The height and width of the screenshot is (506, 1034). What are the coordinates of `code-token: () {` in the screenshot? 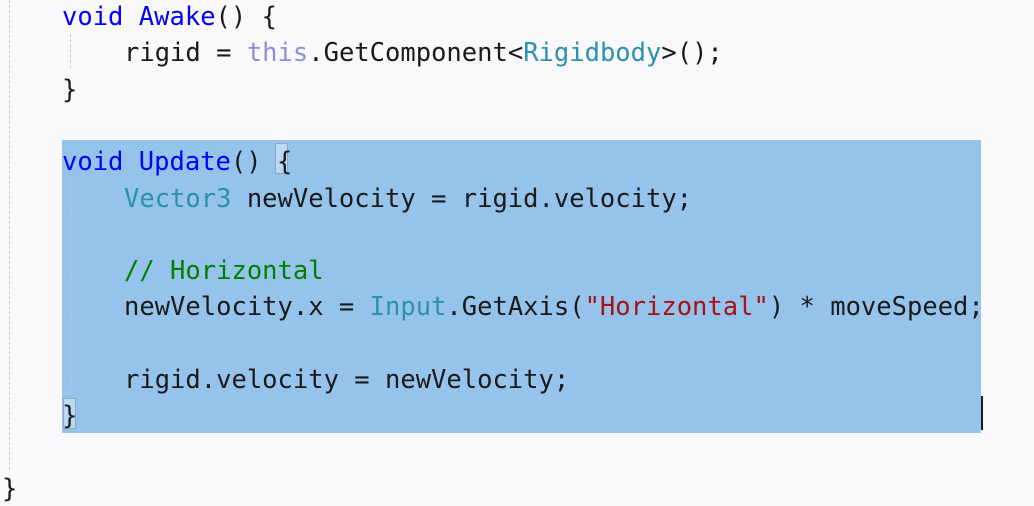 It's located at (246, 17).